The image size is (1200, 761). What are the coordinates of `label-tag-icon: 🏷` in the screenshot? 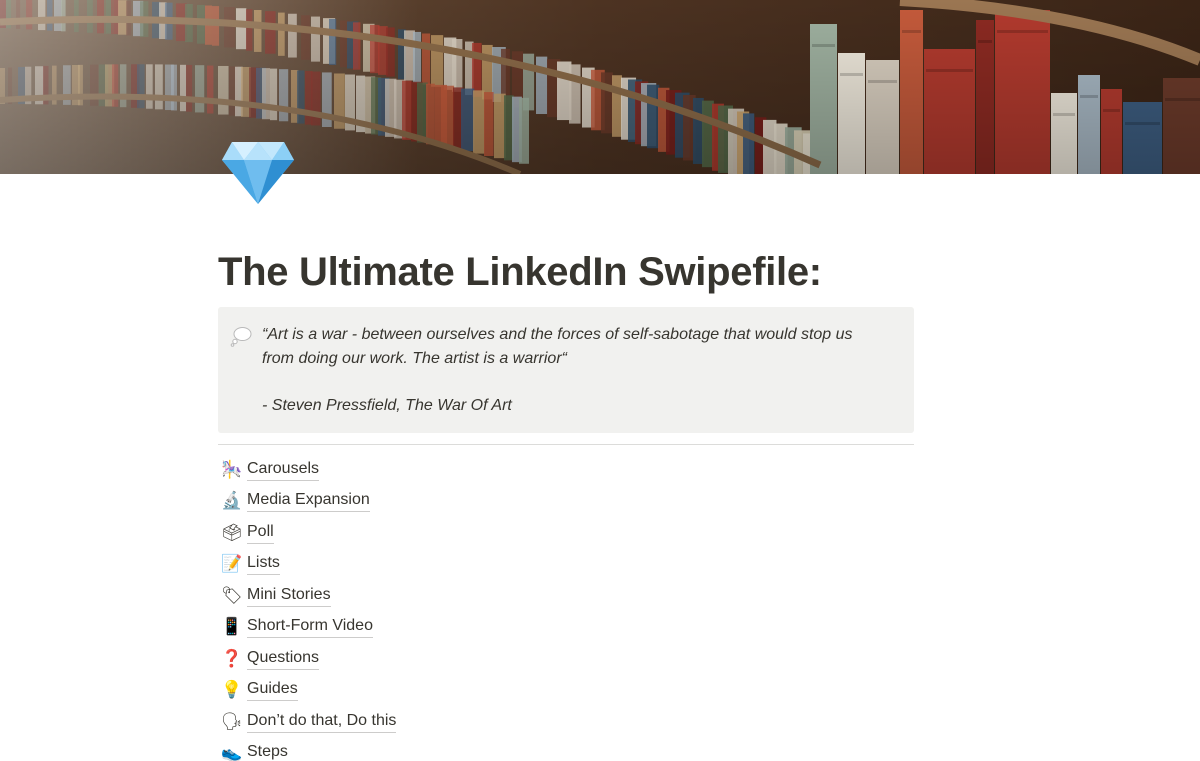 It's located at (232, 595).